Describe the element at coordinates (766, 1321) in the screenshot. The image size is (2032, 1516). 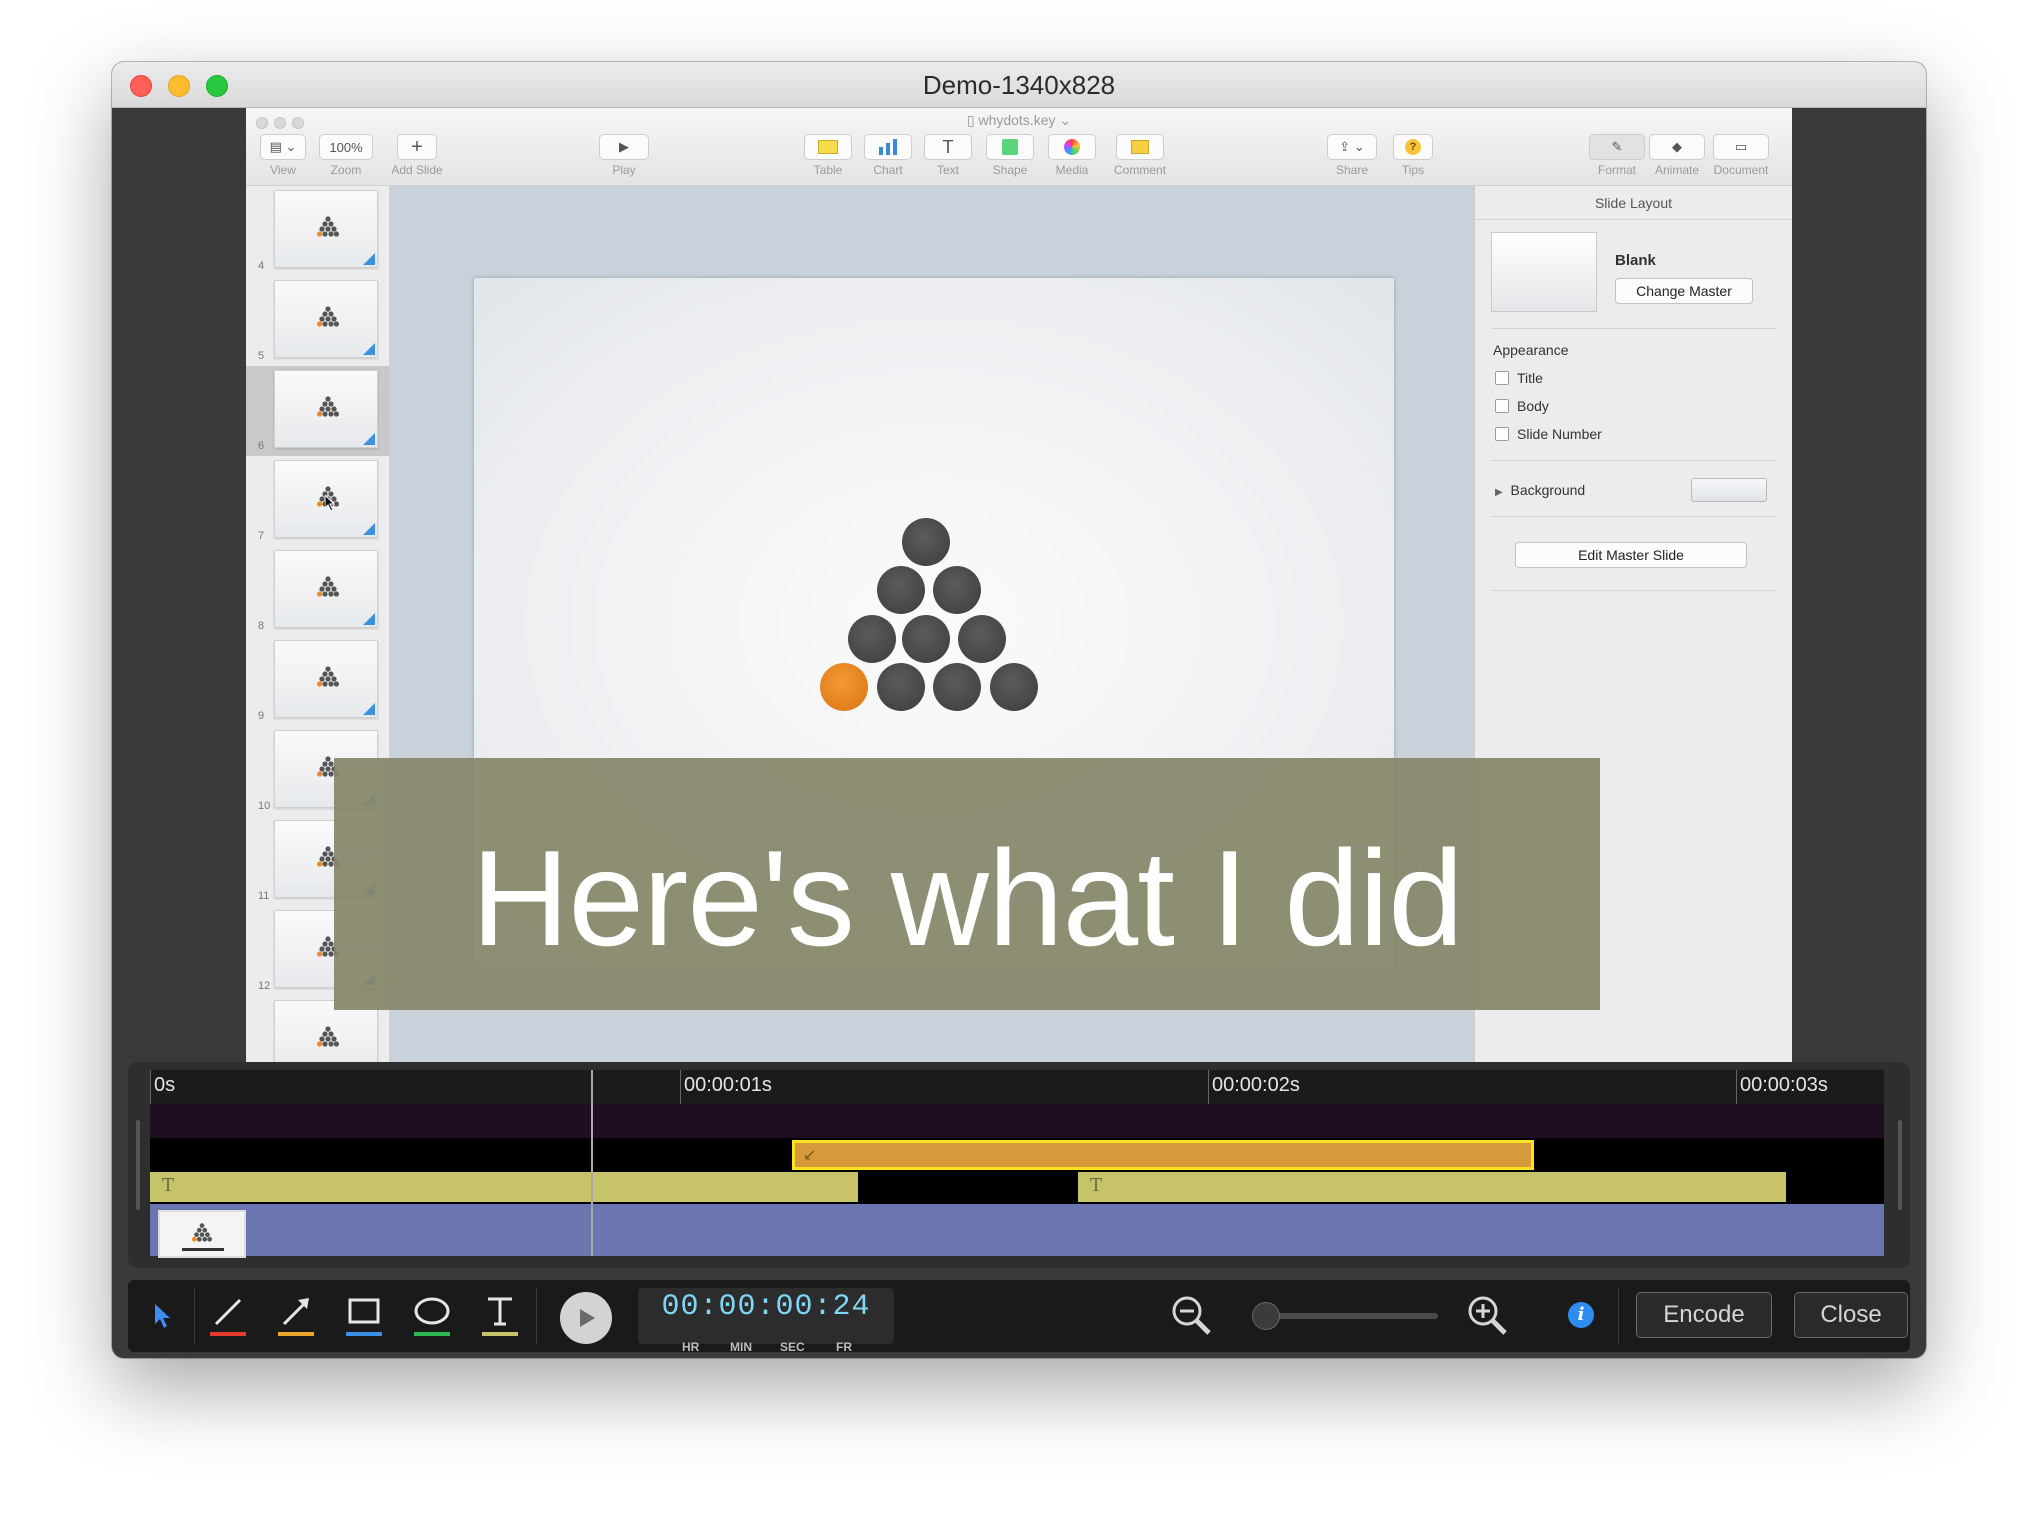
I see `timecode-display: 00:00:00:24 HR MIN SEC FR` at that location.